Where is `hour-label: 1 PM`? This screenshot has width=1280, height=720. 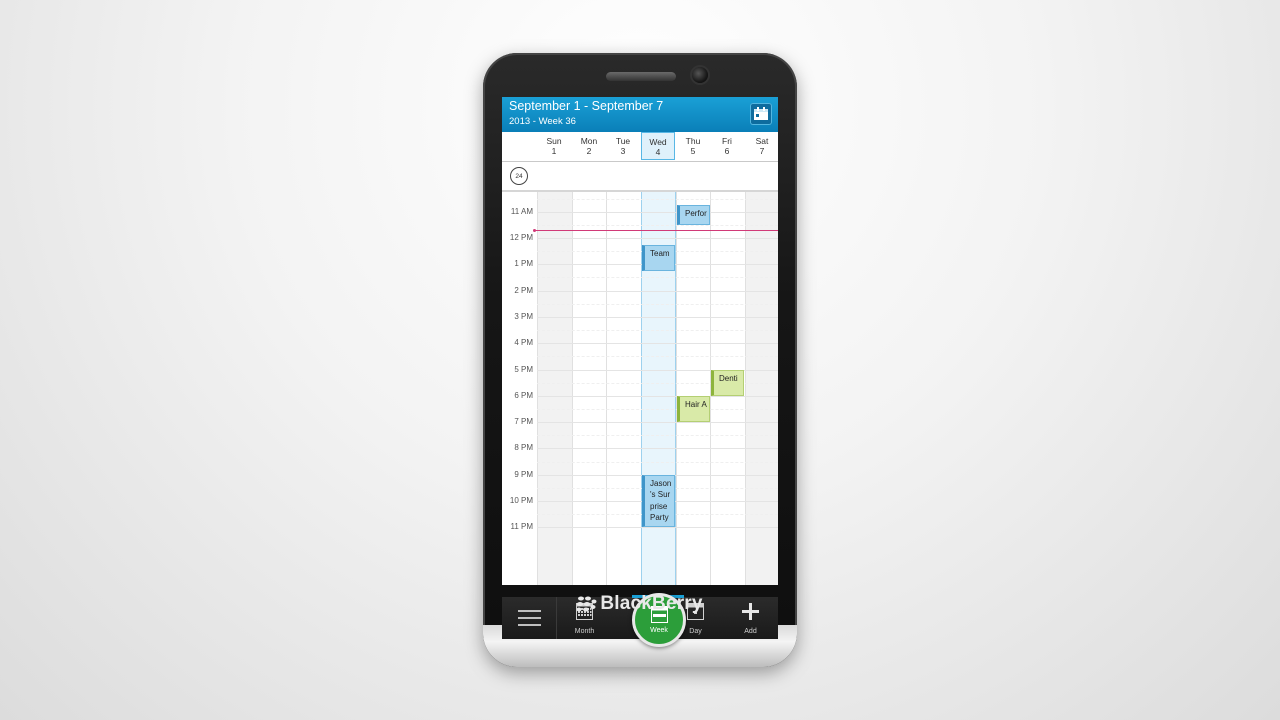
hour-label: 1 PM is located at coordinates (523, 264).